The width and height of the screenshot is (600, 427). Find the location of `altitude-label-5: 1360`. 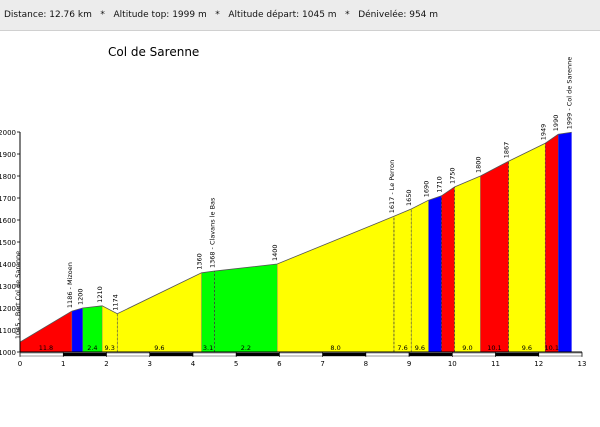

altitude-label-5: 1360 is located at coordinates (200, 261).